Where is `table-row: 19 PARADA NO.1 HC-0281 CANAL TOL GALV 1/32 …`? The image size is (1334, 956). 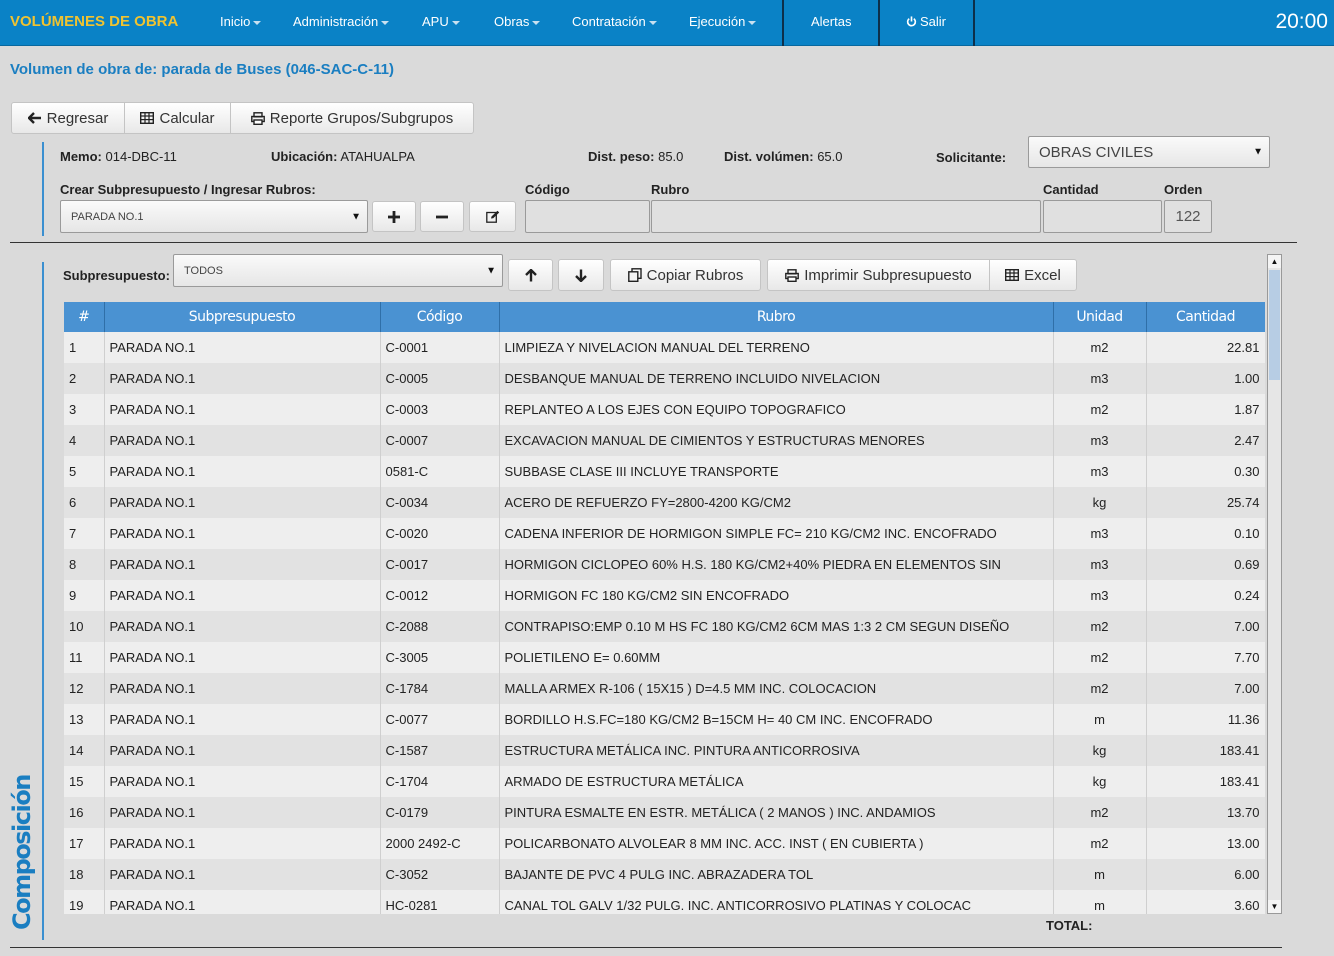 table-row: 19 PARADA NO.1 HC-0281 CANAL TOL GALV 1/32 … is located at coordinates (664, 902).